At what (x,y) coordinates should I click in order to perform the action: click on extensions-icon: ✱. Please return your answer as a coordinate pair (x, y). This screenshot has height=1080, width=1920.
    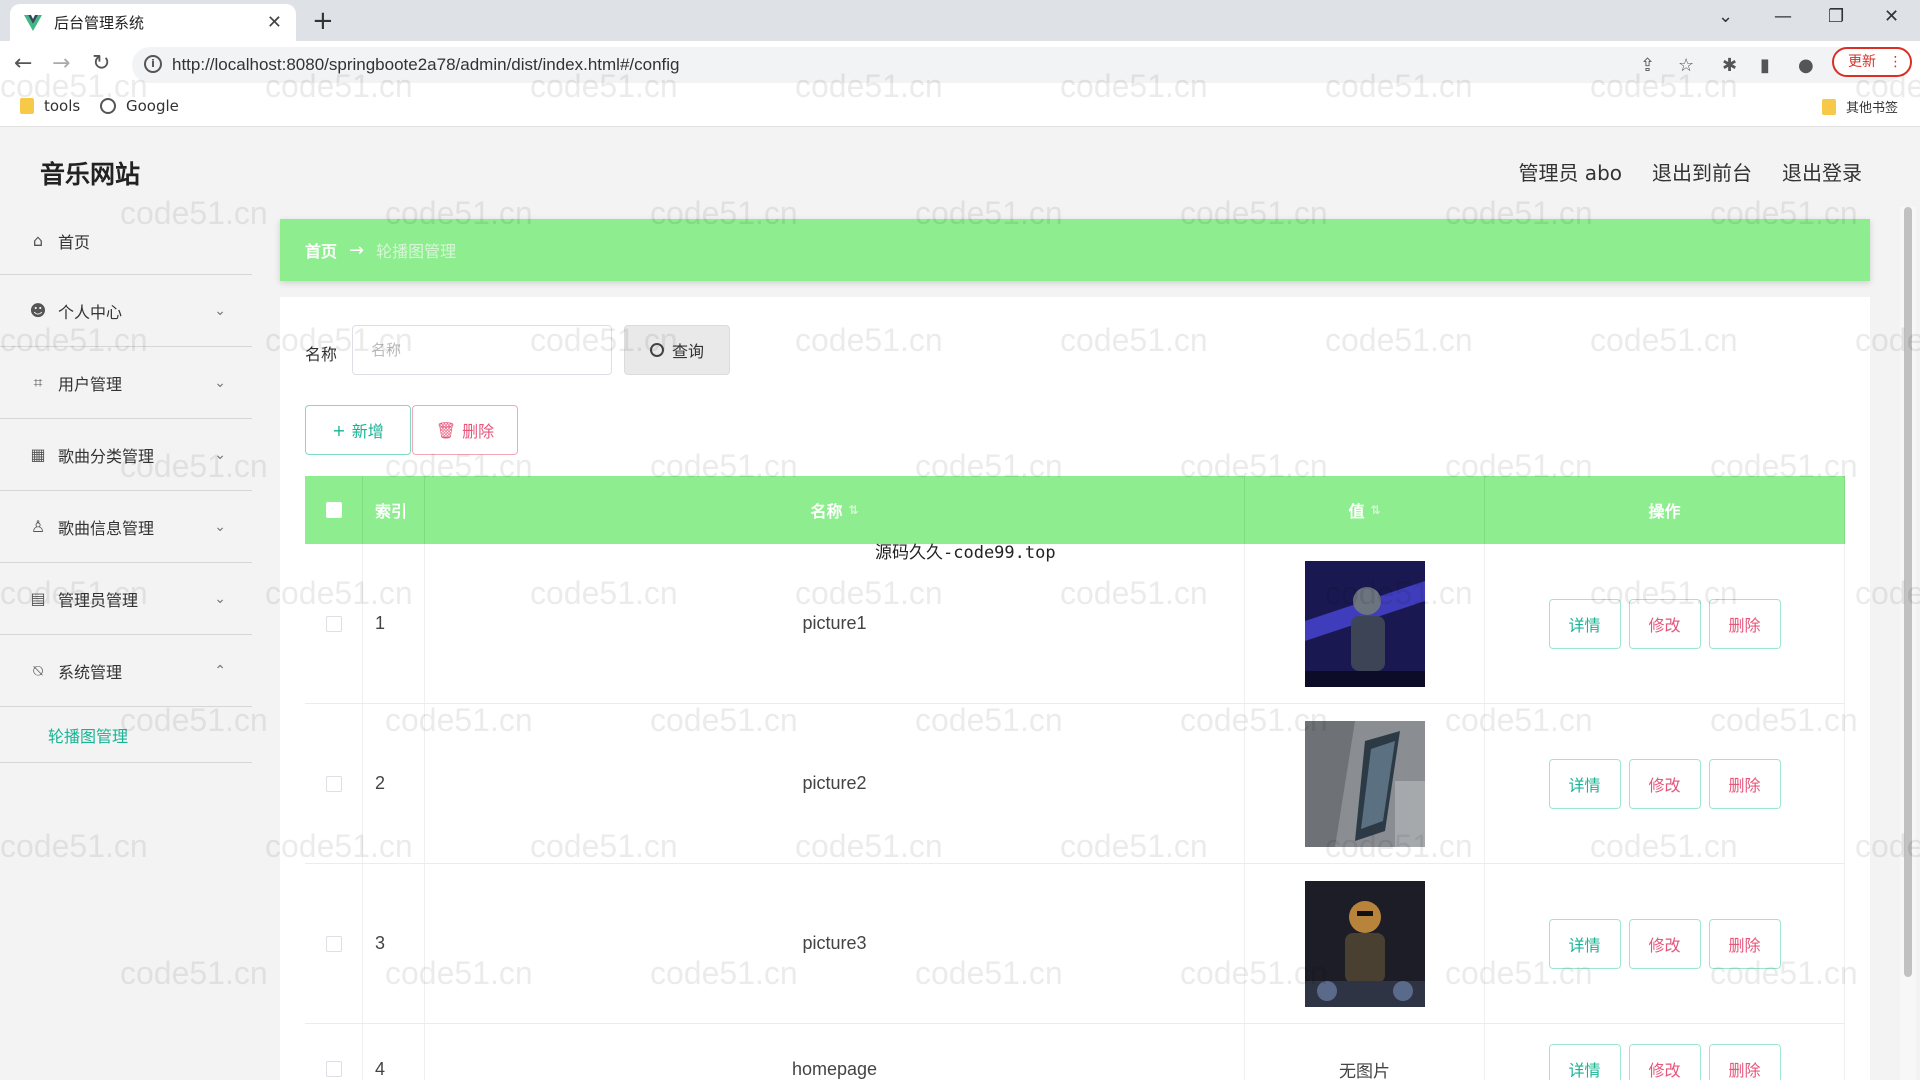
    Looking at the image, I should click on (1729, 65).